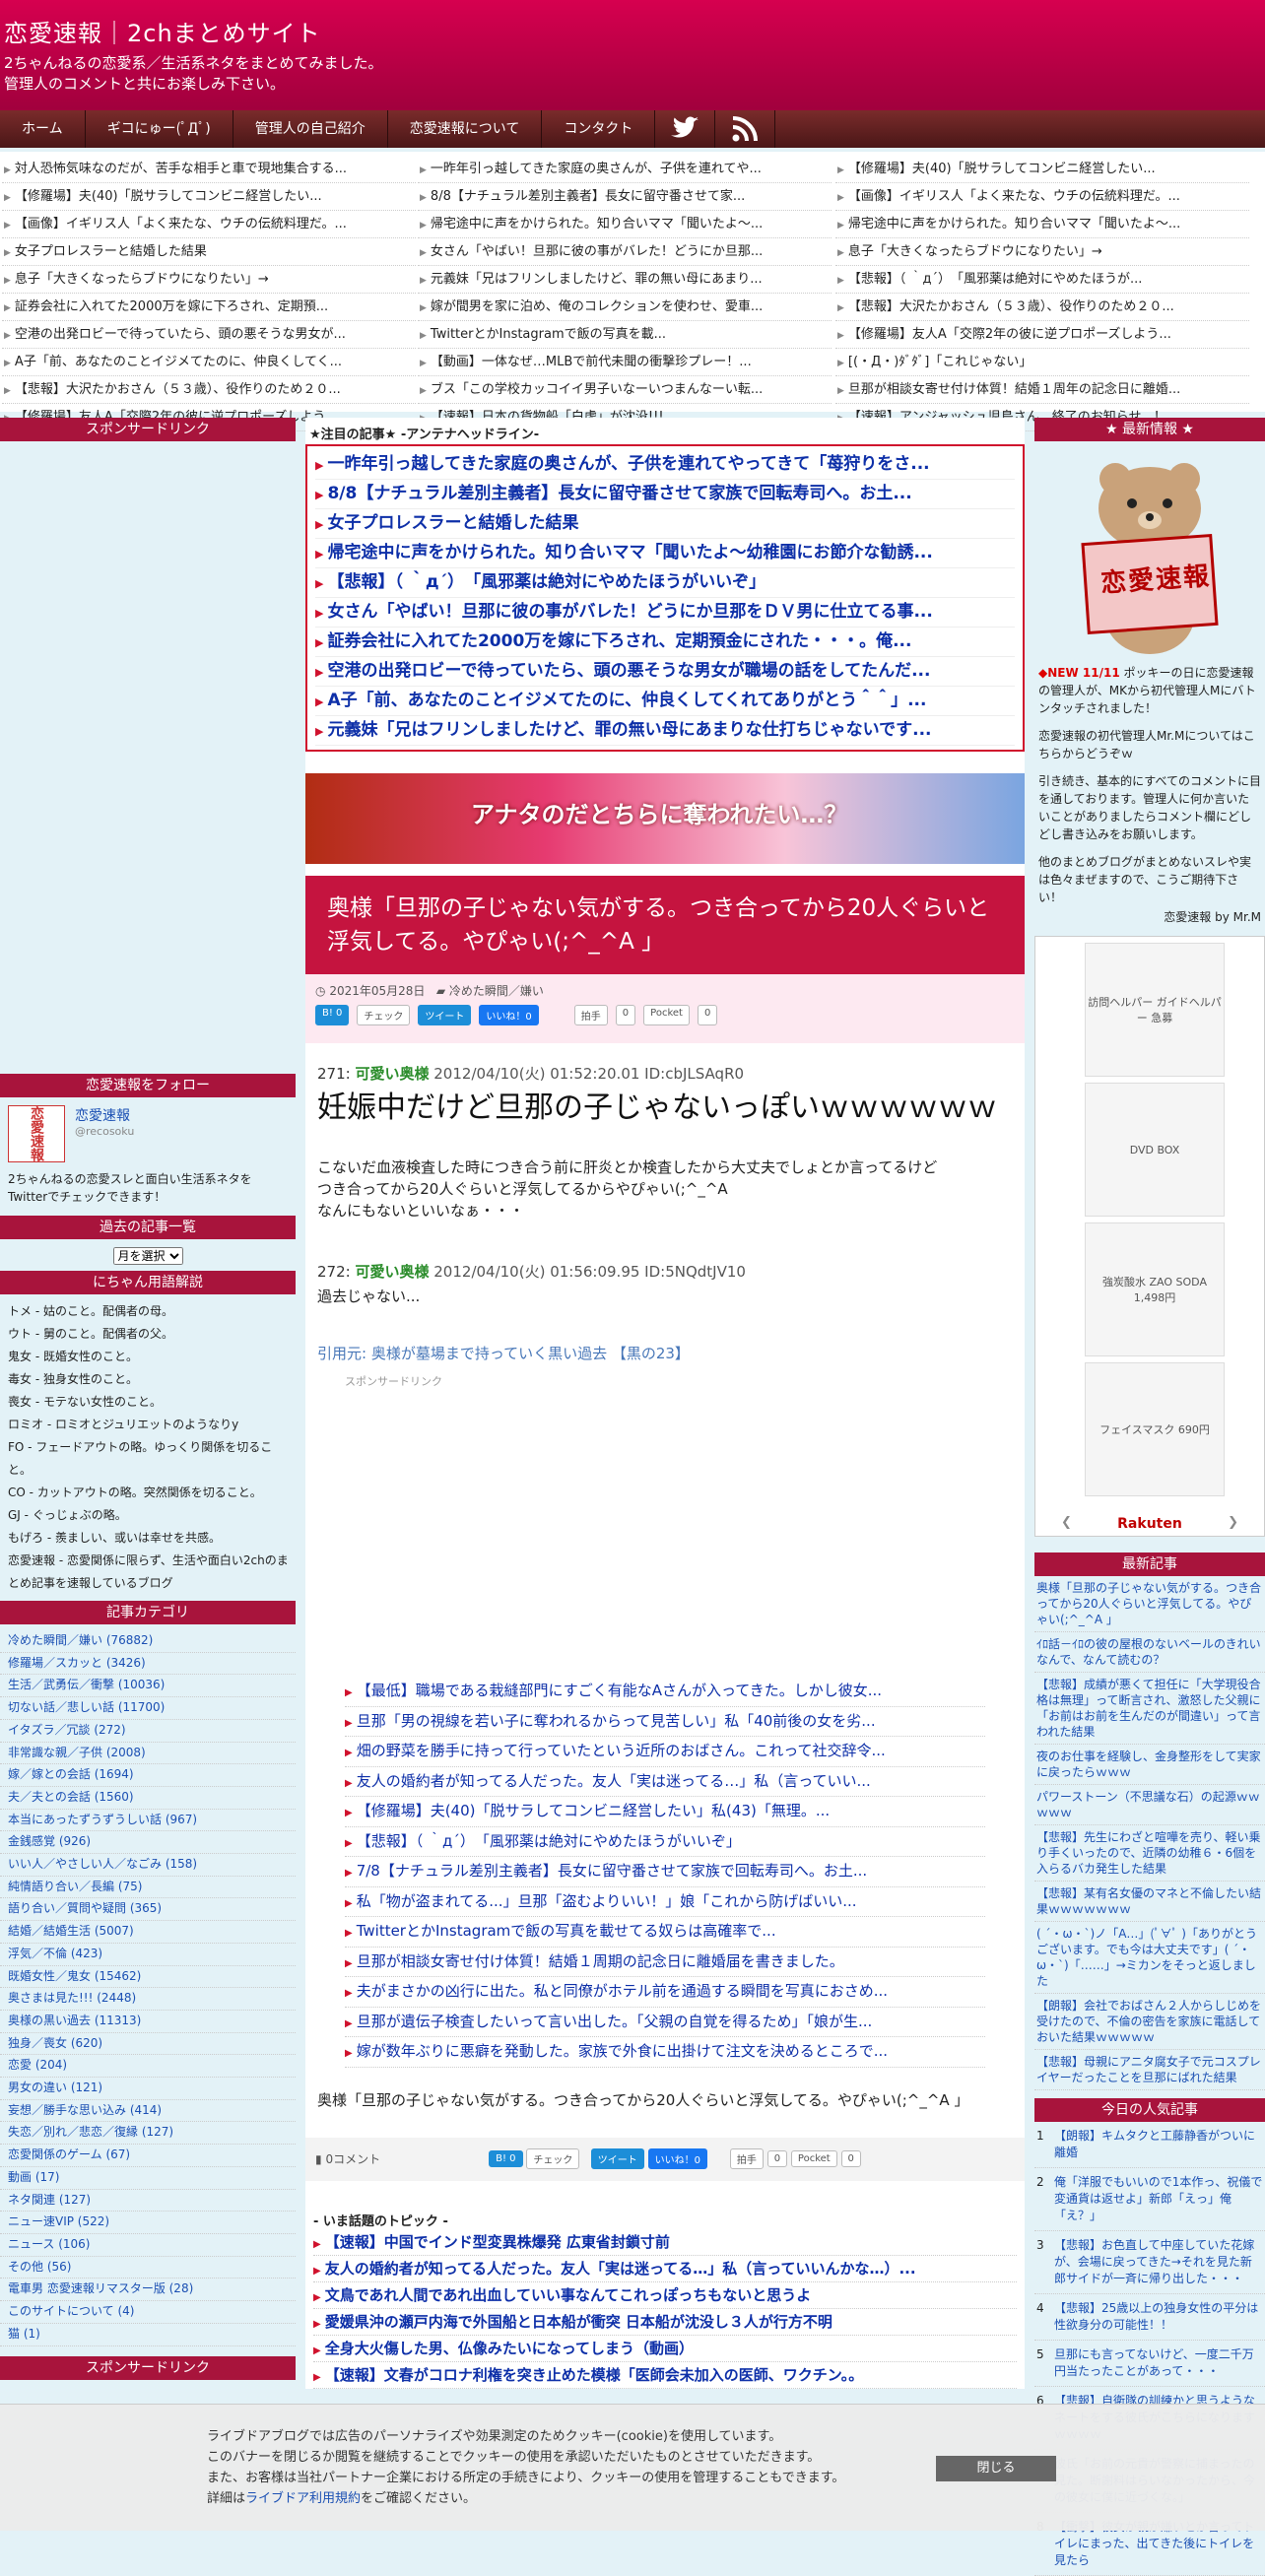 The height and width of the screenshot is (2576, 1265). What do you see at coordinates (665, 1842) in the screenshot?
I see `related-article-link: 【悲報】（ ｀д´） 「風邪薬は絶対にやめたほうがいいぞ」` at bounding box center [665, 1842].